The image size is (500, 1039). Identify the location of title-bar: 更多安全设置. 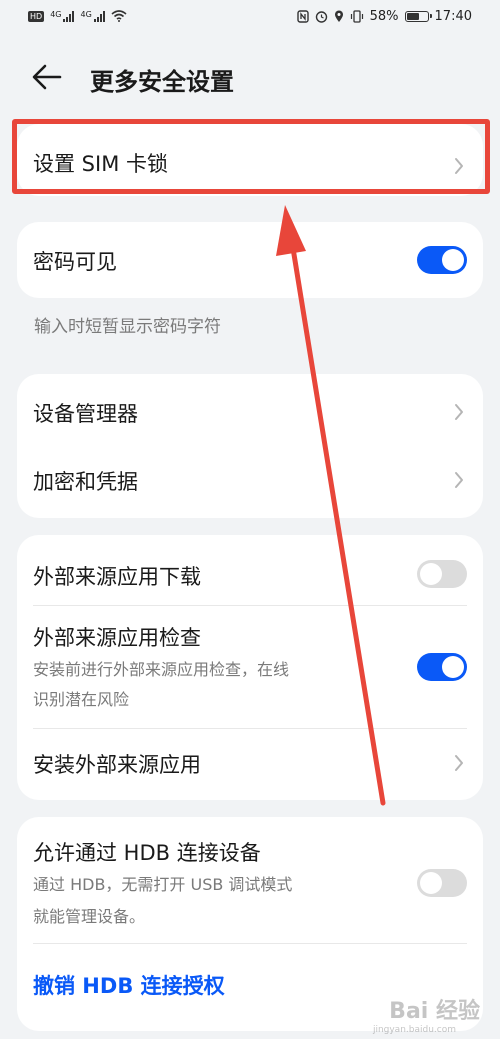
(250, 77).